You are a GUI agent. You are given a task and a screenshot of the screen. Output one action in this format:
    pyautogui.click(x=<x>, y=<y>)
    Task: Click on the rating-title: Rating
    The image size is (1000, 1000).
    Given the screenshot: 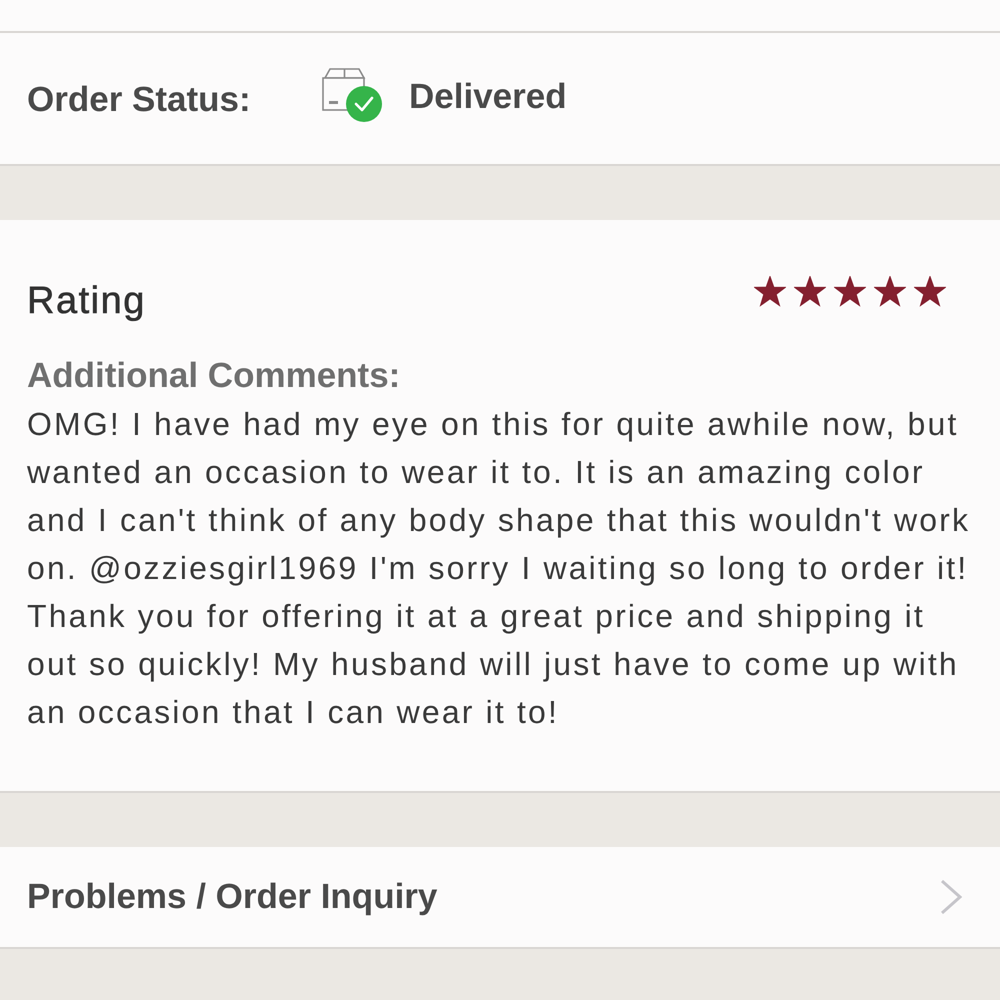 What is the action you would take?
    pyautogui.click(x=86, y=301)
    